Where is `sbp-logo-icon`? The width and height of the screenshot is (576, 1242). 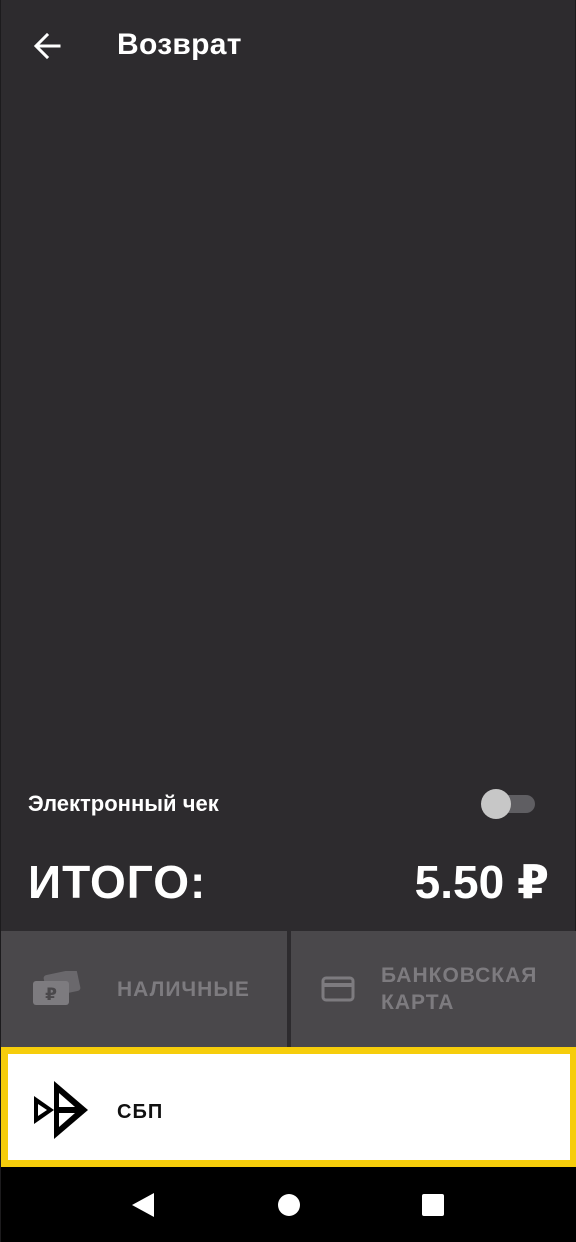
sbp-logo-icon is located at coordinates (61, 1110).